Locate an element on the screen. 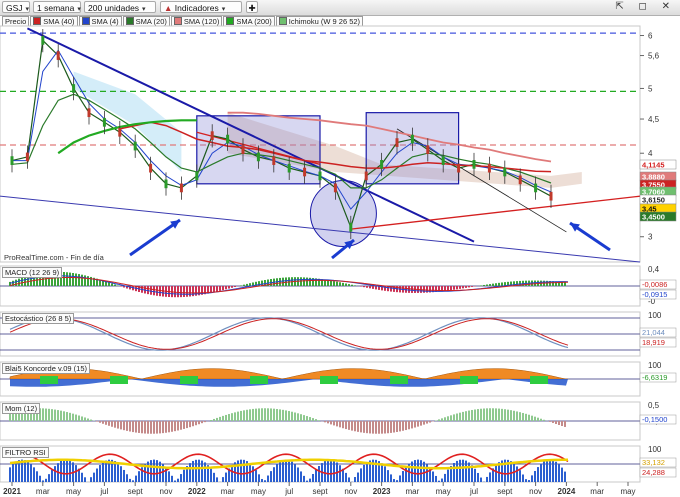 This screenshot has width=680, height=497. y-tick-label: 5 is located at coordinates (650, 88).